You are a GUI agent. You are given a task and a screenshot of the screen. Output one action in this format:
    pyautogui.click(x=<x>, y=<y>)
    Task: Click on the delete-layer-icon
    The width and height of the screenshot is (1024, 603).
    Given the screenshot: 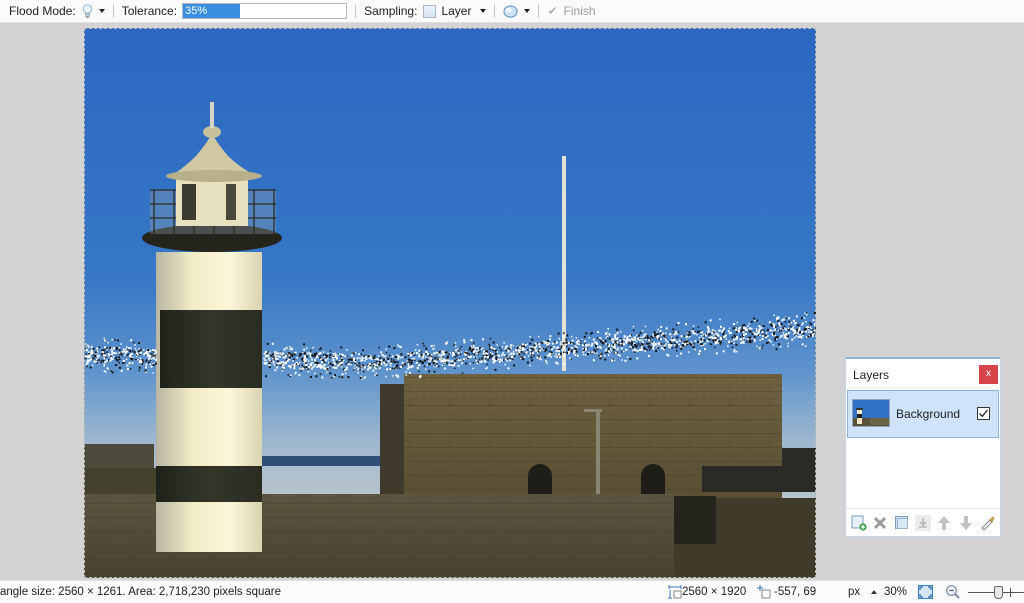 What is the action you would take?
    pyautogui.click(x=880, y=523)
    